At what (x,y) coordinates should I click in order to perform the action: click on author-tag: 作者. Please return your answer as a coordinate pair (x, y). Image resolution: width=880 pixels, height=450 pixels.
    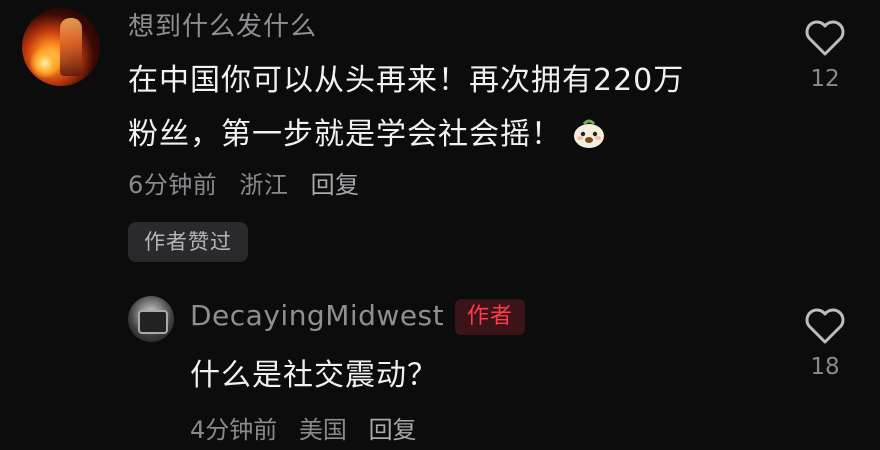
    Looking at the image, I should click on (490, 317).